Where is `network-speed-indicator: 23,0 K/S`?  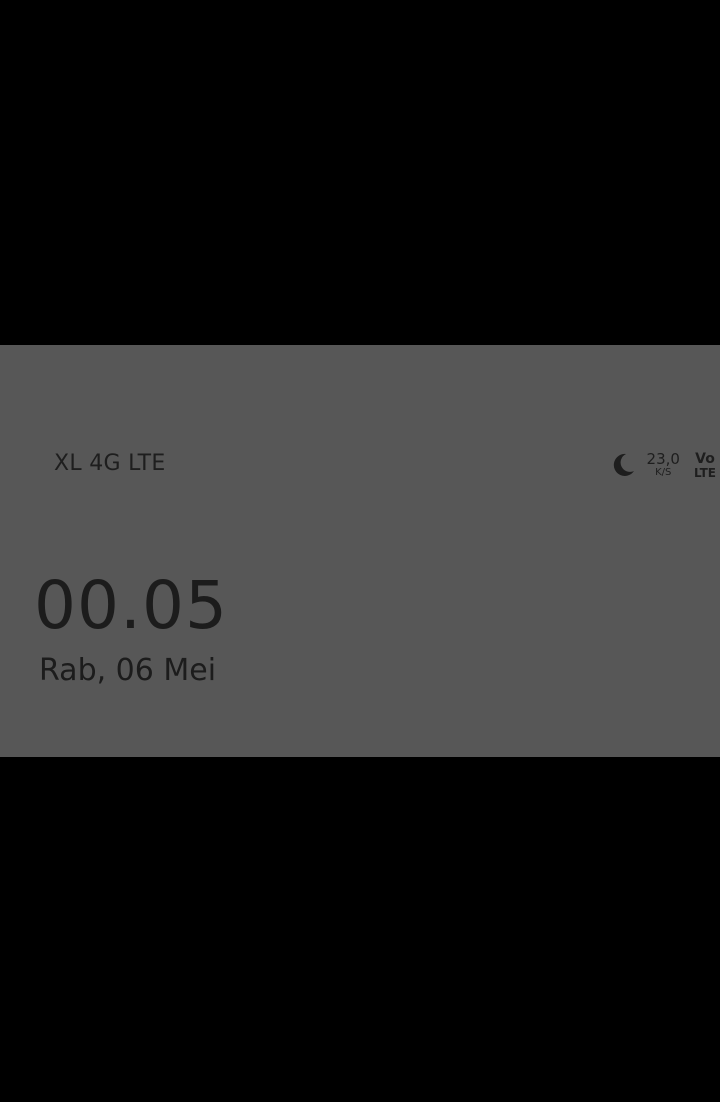
network-speed-indicator: 23,0 K/S is located at coordinates (663, 465).